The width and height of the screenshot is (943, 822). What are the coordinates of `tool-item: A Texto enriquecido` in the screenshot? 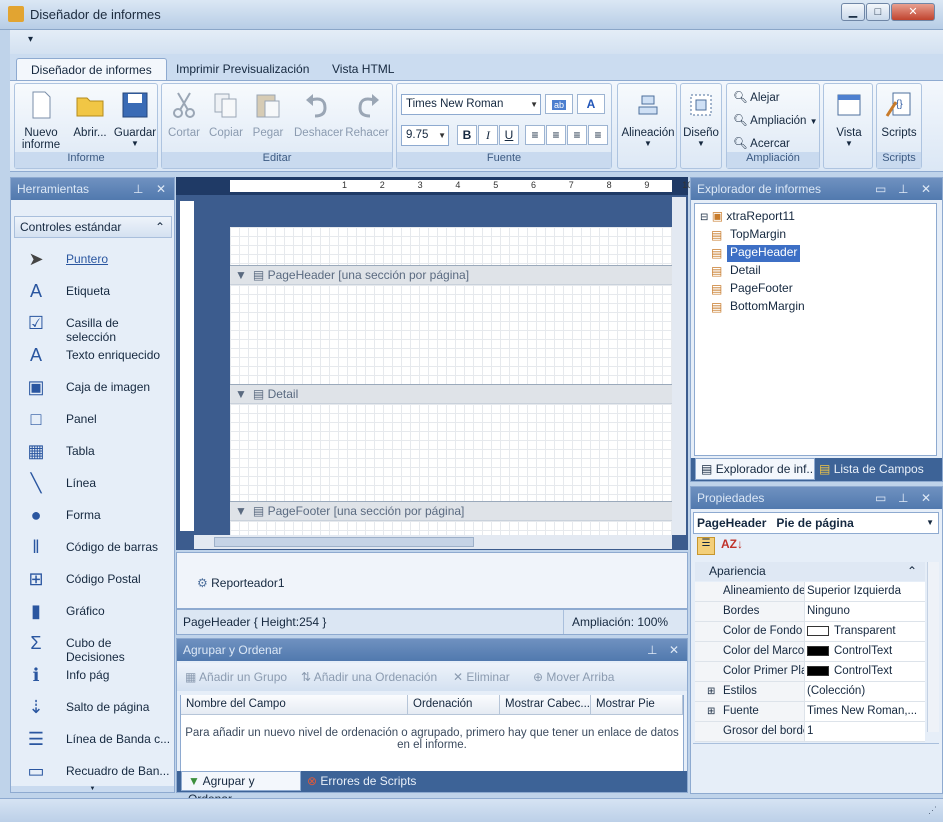 It's located at (96, 355).